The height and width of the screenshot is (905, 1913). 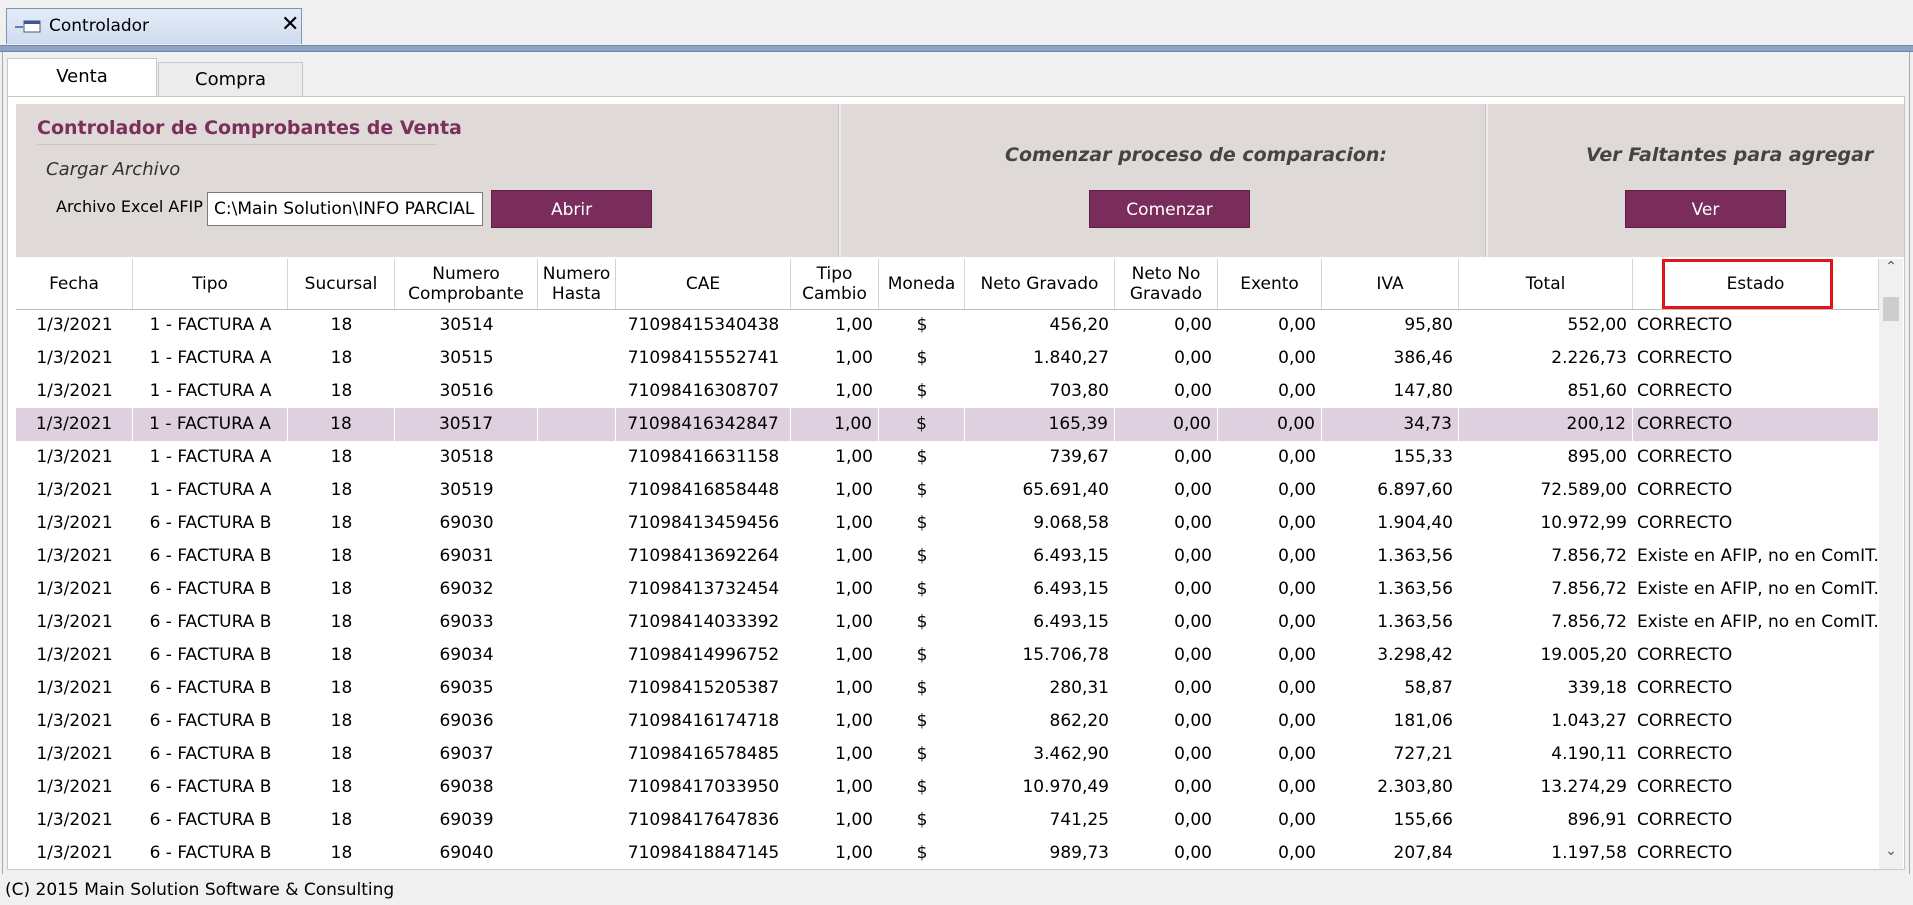 What do you see at coordinates (466, 655) in the screenshot?
I see `cell-numero-comprobante: 69034` at bounding box center [466, 655].